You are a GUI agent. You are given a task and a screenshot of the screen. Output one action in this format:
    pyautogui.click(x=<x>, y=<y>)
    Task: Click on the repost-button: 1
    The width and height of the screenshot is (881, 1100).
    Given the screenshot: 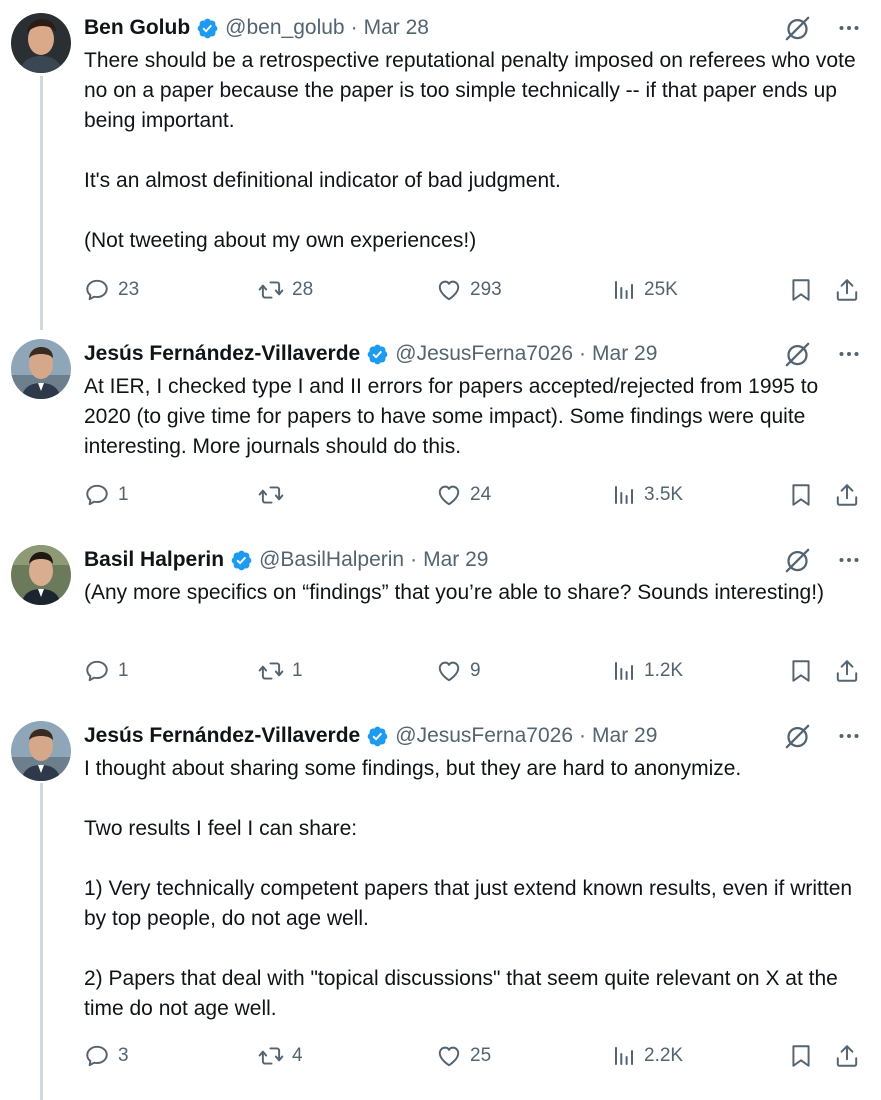 What is the action you would take?
    pyautogui.click(x=280, y=671)
    